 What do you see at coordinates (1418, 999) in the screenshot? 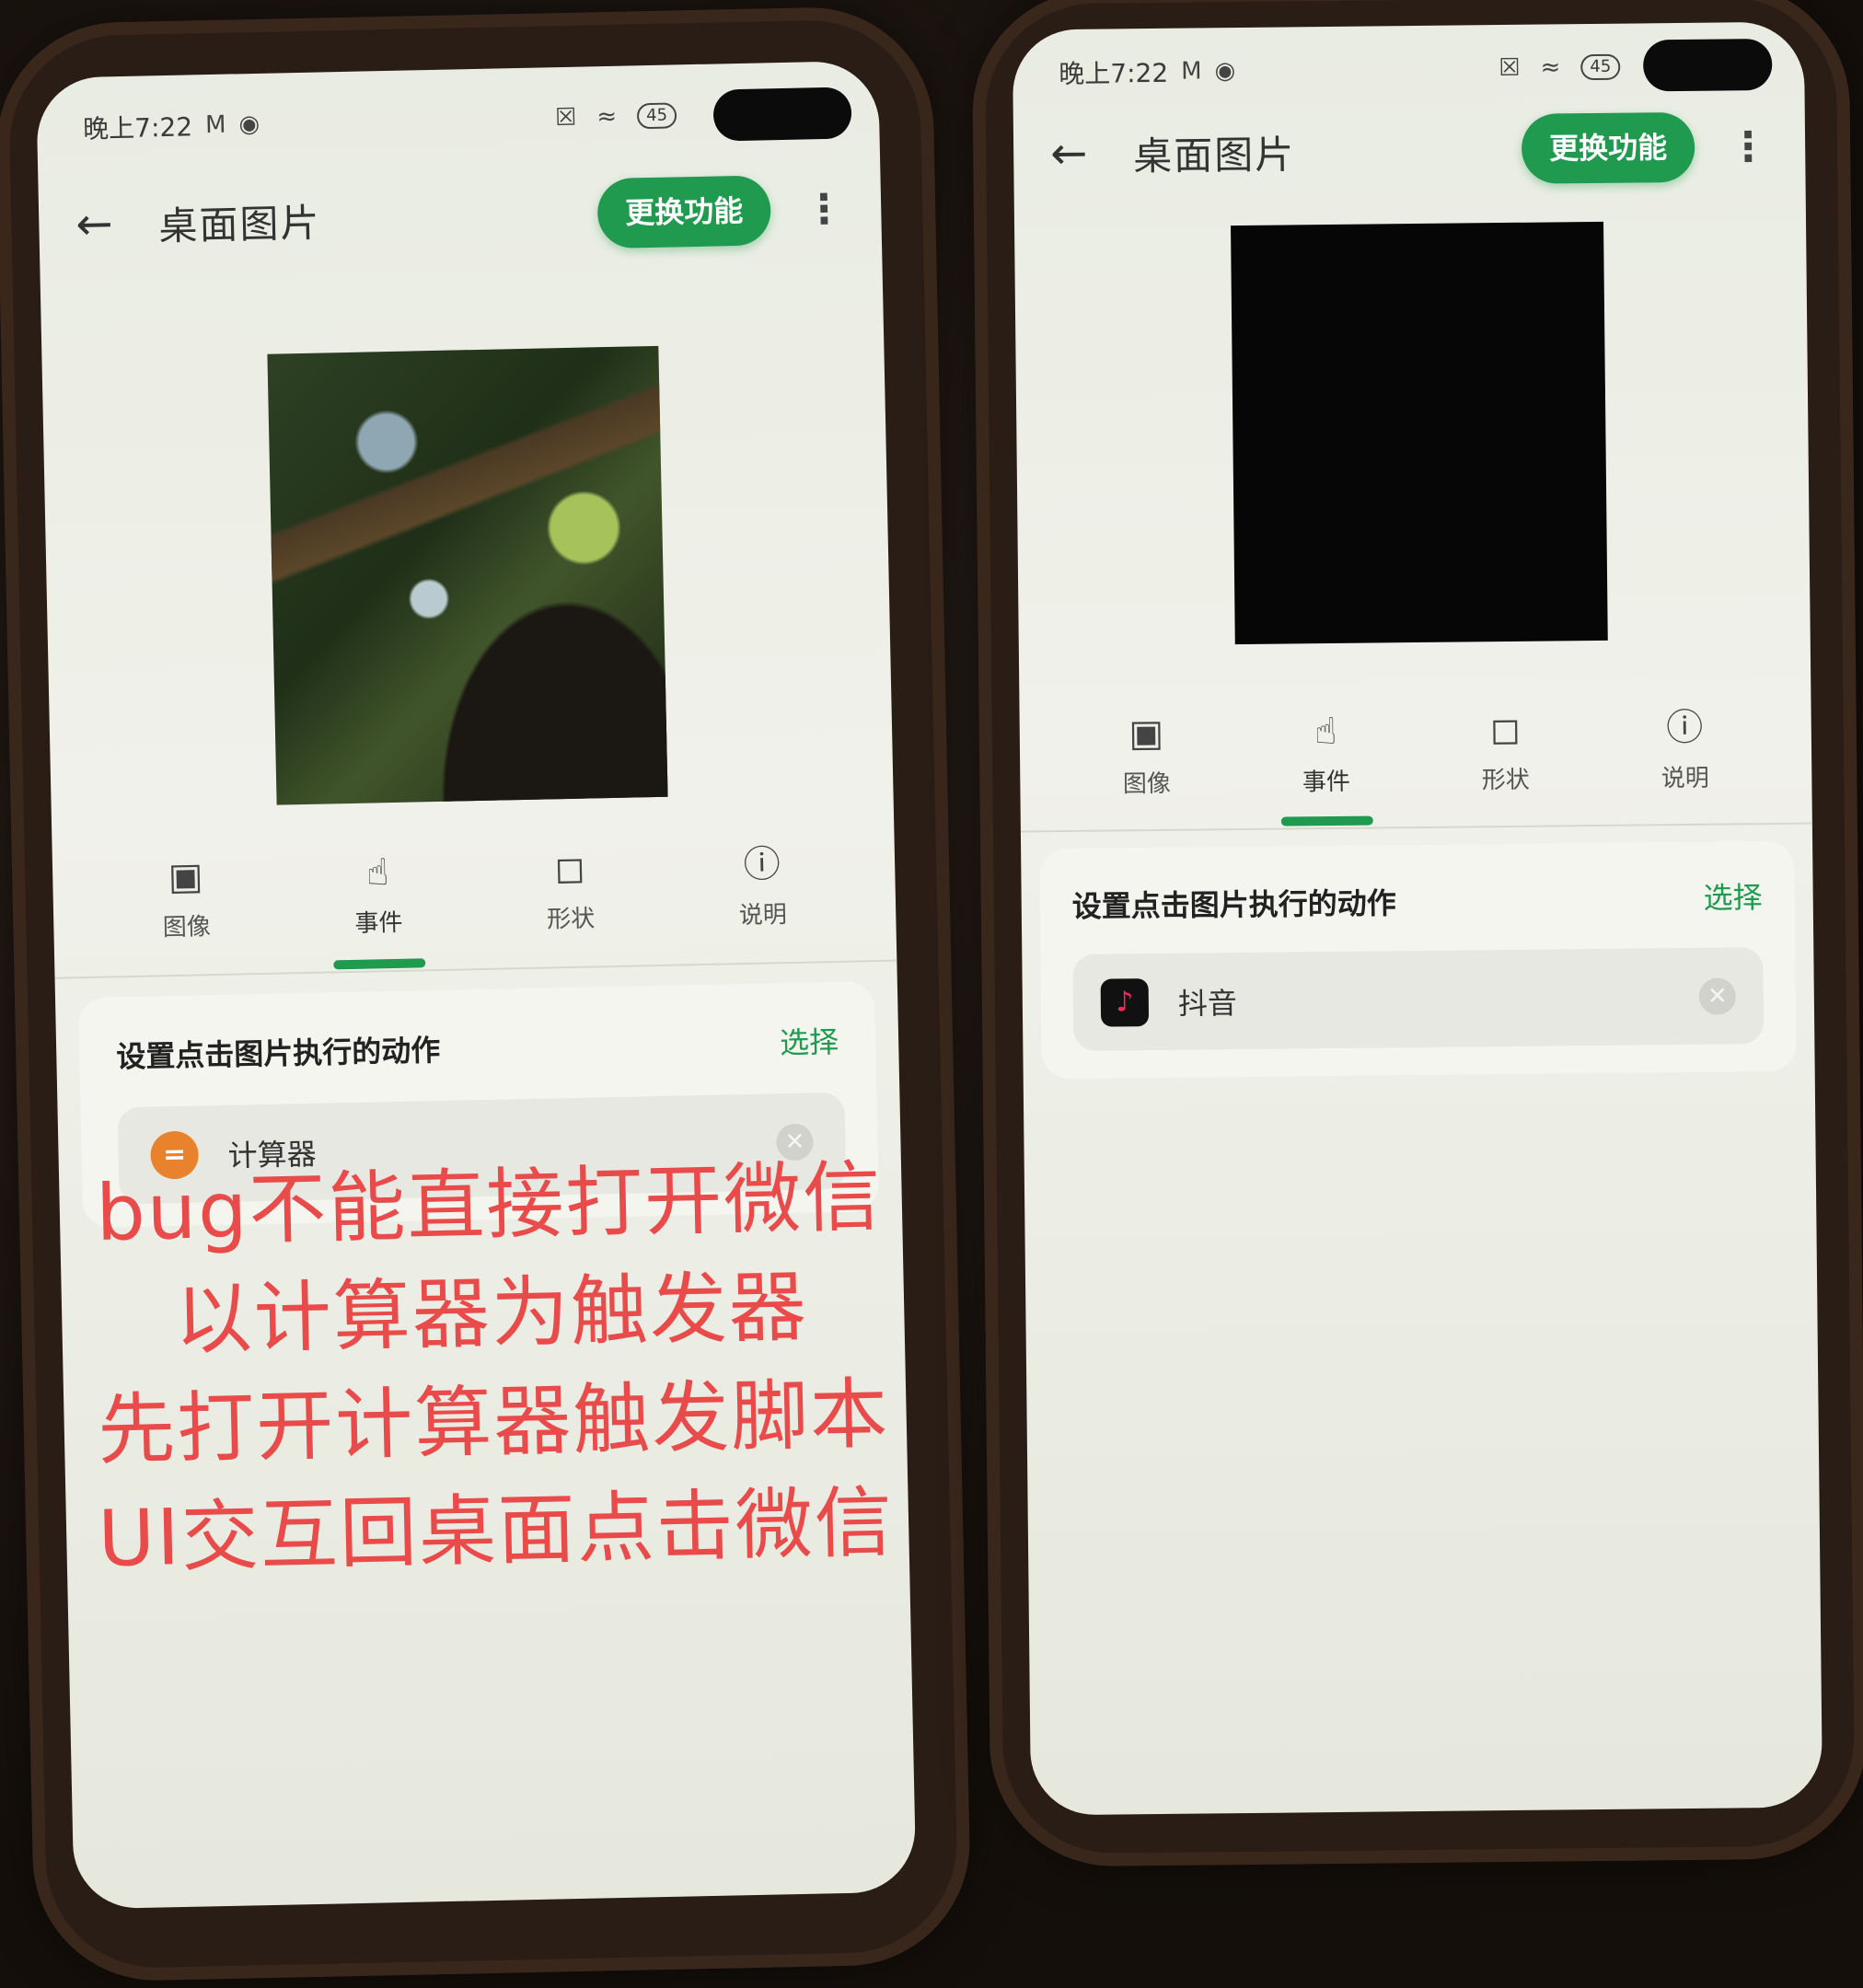
I see `selected-action-row: ♪ 抖音 ✕` at bounding box center [1418, 999].